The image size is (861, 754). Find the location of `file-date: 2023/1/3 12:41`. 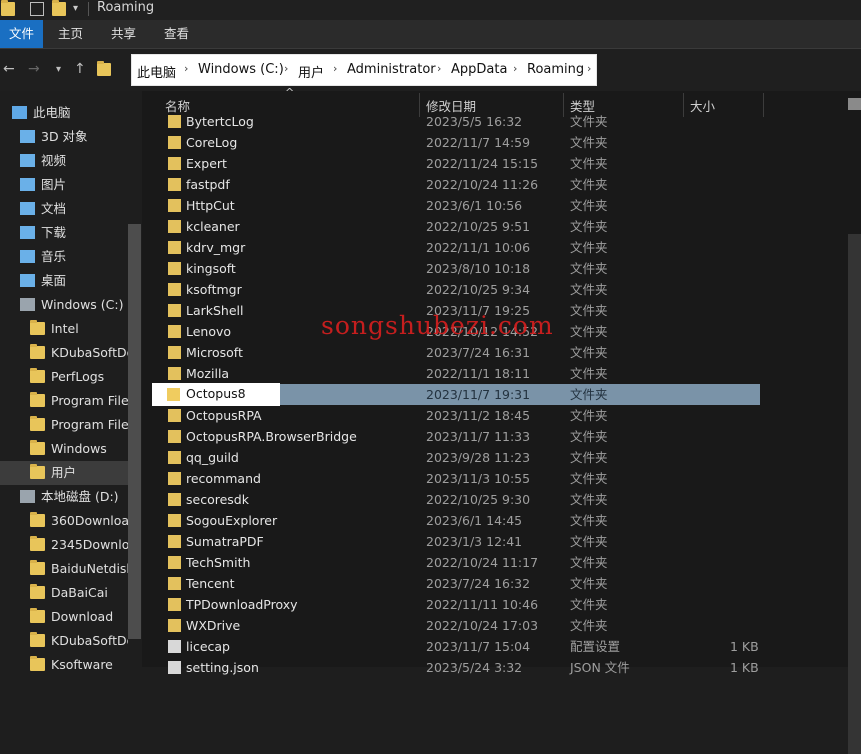

file-date: 2023/1/3 12:41 is located at coordinates (474, 541).